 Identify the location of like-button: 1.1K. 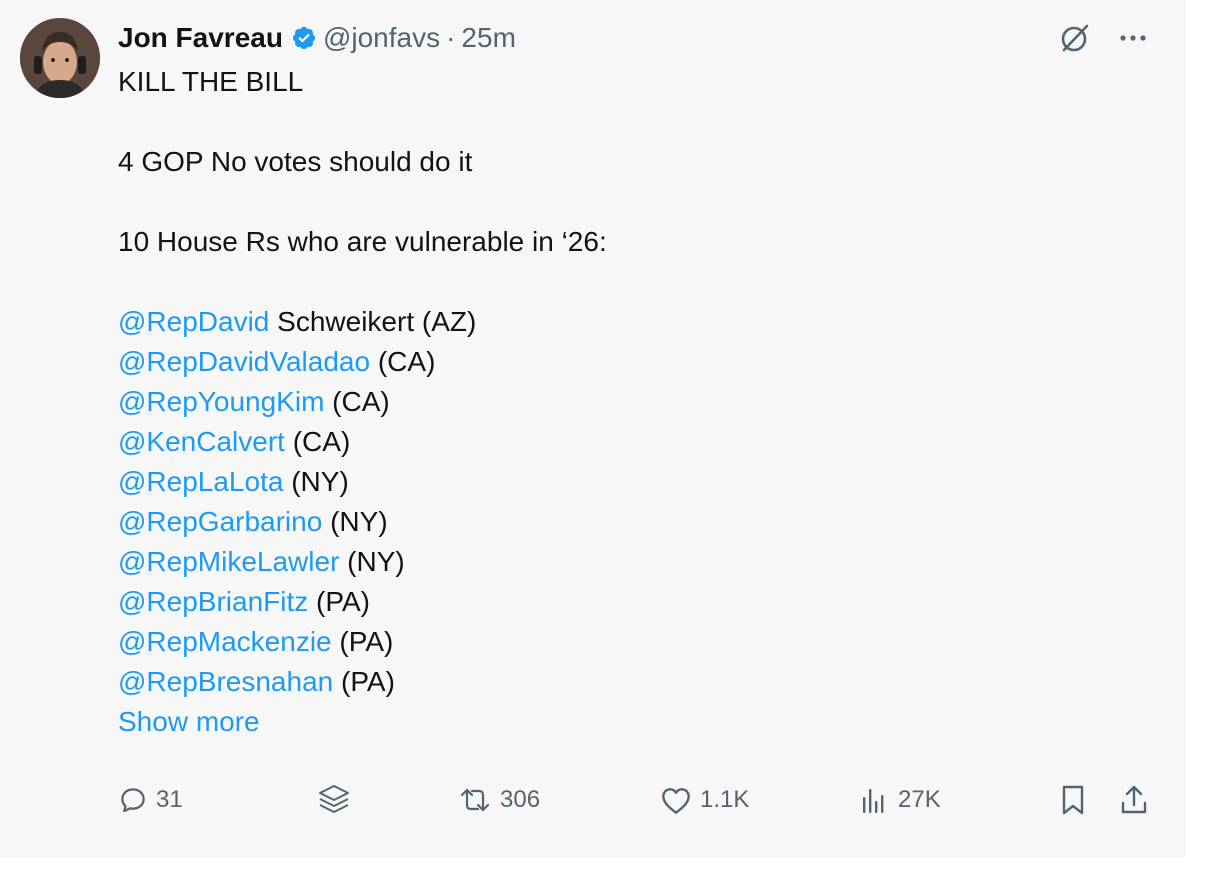
(704, 800).